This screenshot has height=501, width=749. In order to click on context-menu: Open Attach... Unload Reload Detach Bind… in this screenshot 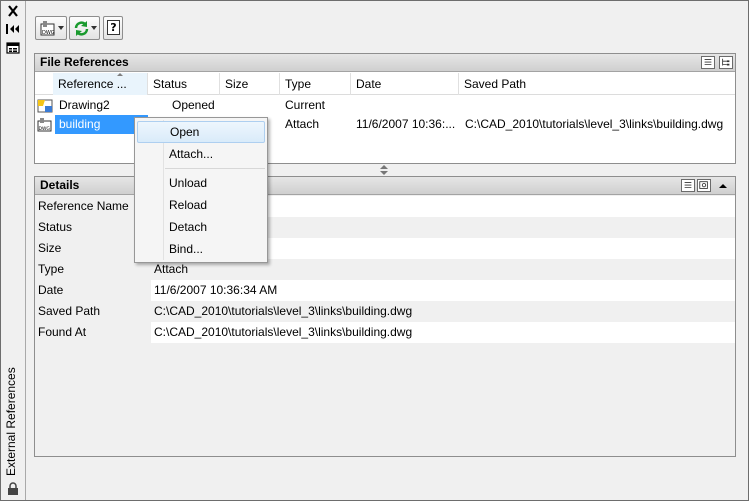, I will do `click(201, 190)`.